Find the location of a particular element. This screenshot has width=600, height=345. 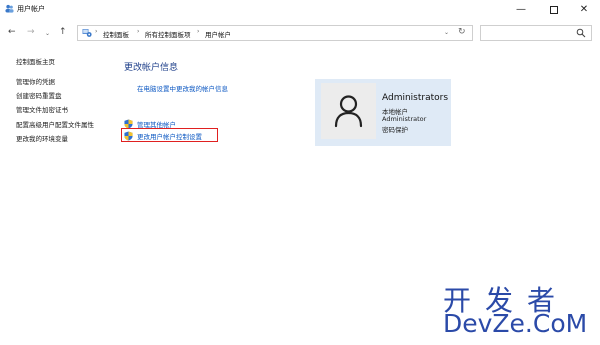

up-button: ↑ is located at coordinates (63, 32).